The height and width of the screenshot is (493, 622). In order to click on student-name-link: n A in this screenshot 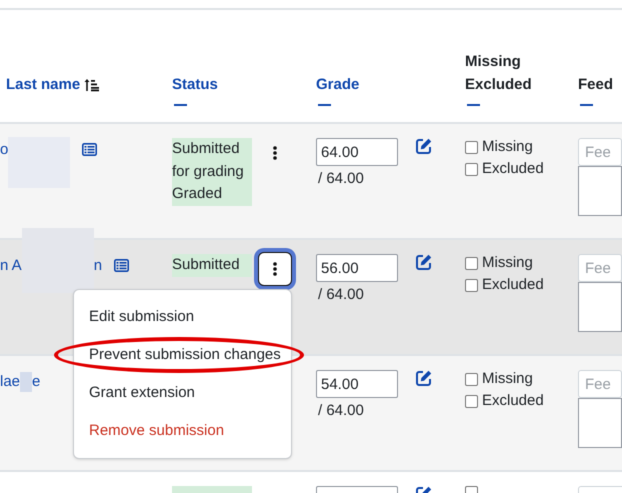, I will do `click(11, 266)`.